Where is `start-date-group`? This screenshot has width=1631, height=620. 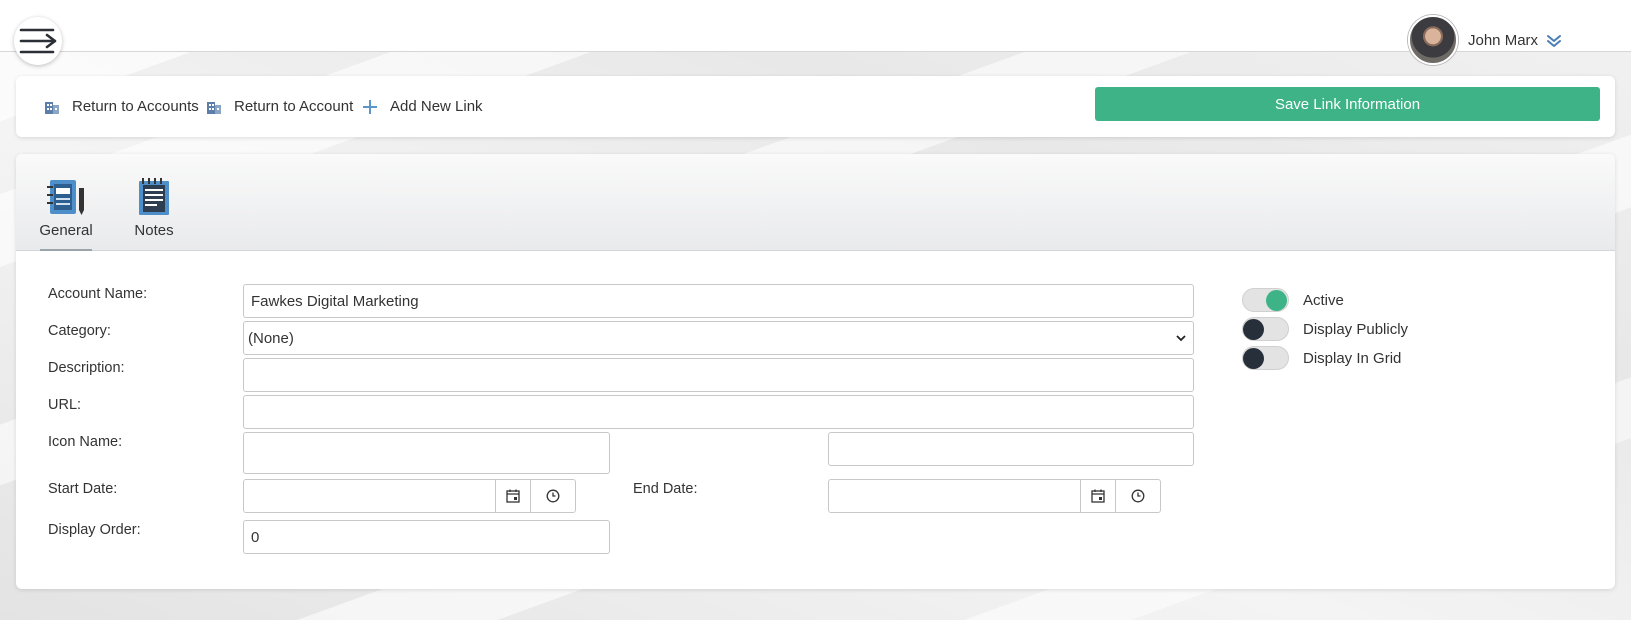
start-date-group is located at coordinates (409, 496).